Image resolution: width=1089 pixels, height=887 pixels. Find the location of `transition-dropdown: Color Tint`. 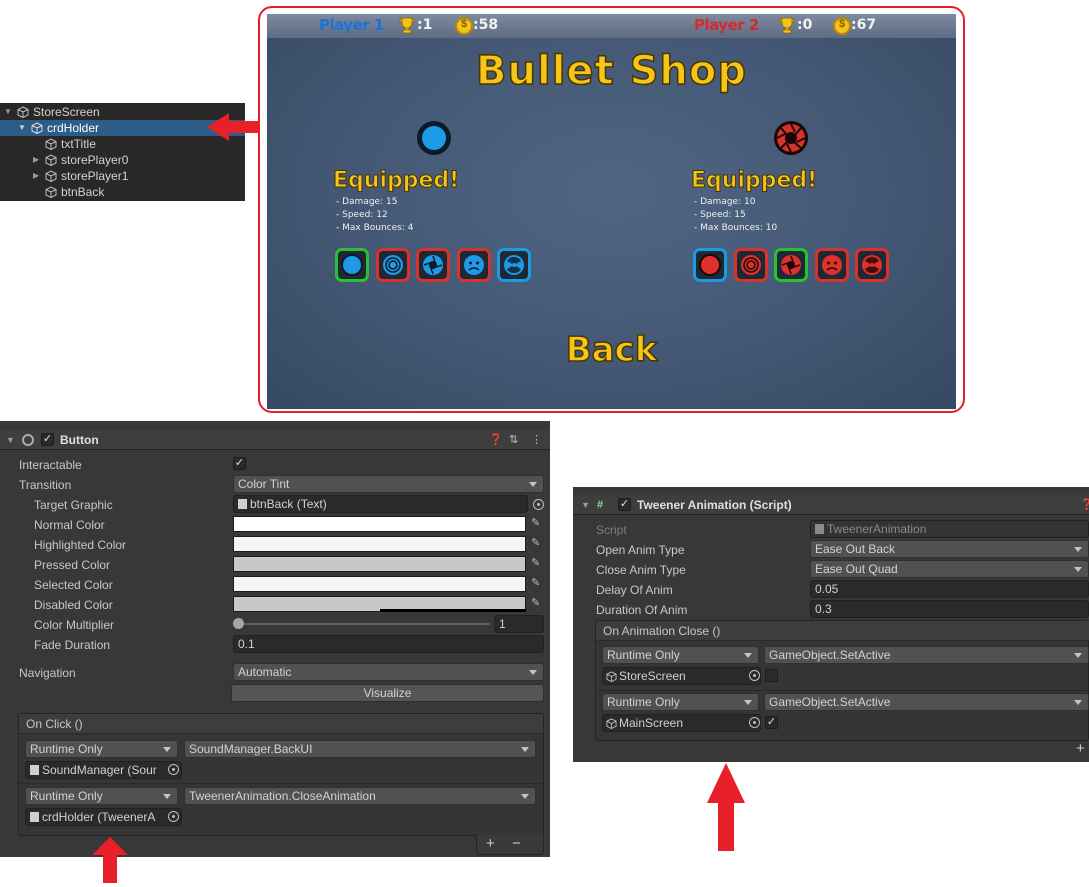

transition-dropdown: Color Tint is located at coordinates (388, 484).